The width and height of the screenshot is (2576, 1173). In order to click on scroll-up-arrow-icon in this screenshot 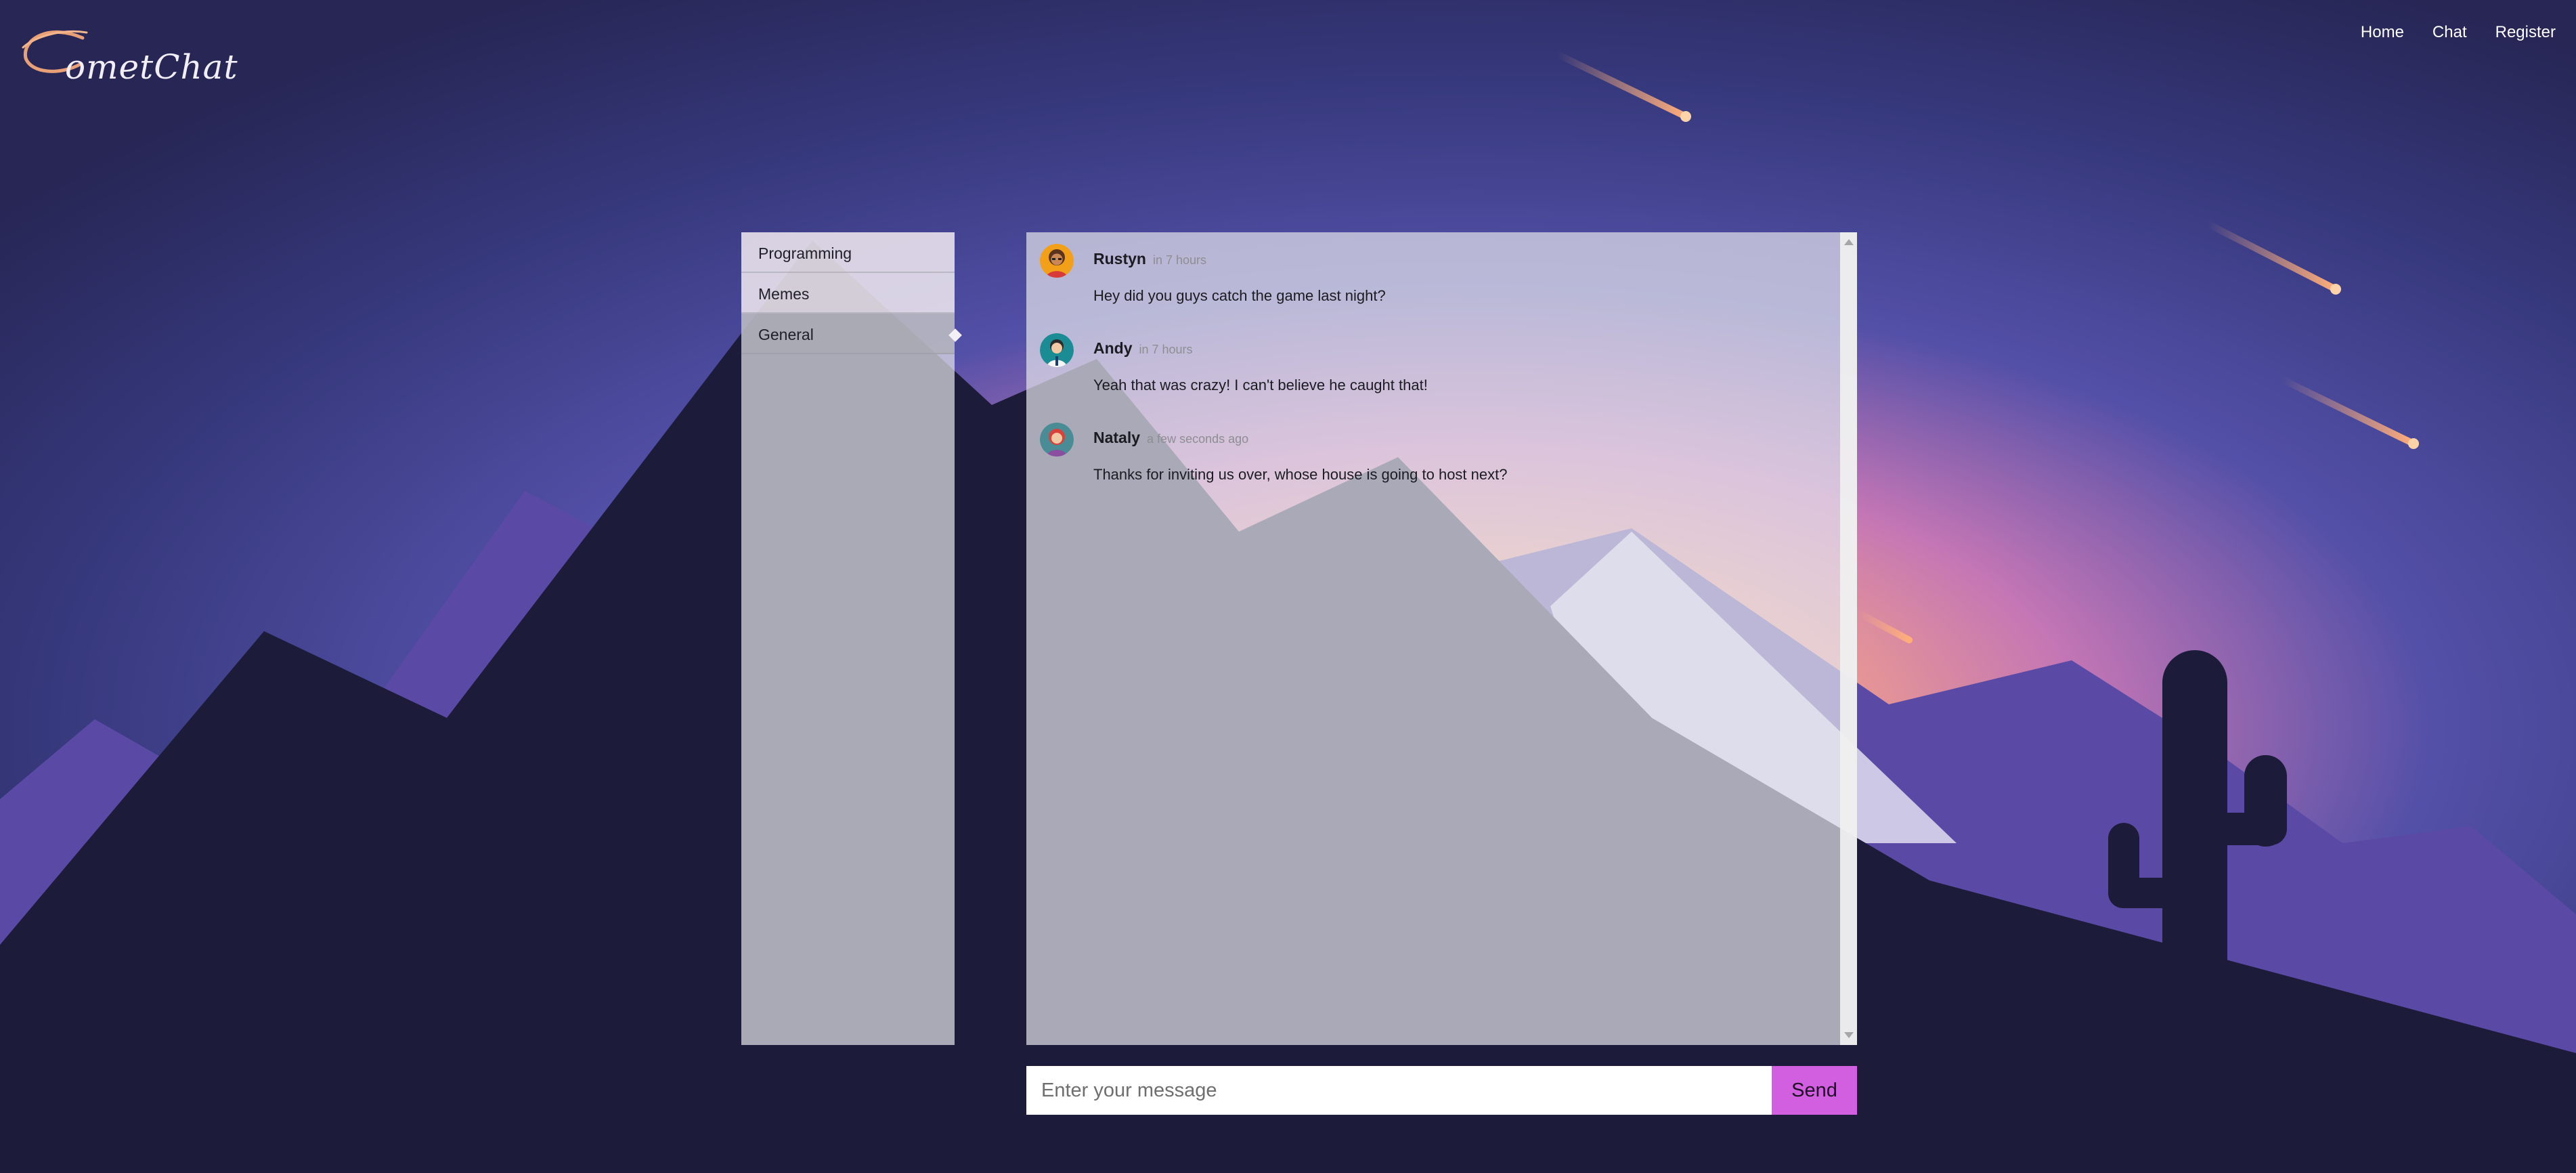, I will do `click(1849, 242)`.